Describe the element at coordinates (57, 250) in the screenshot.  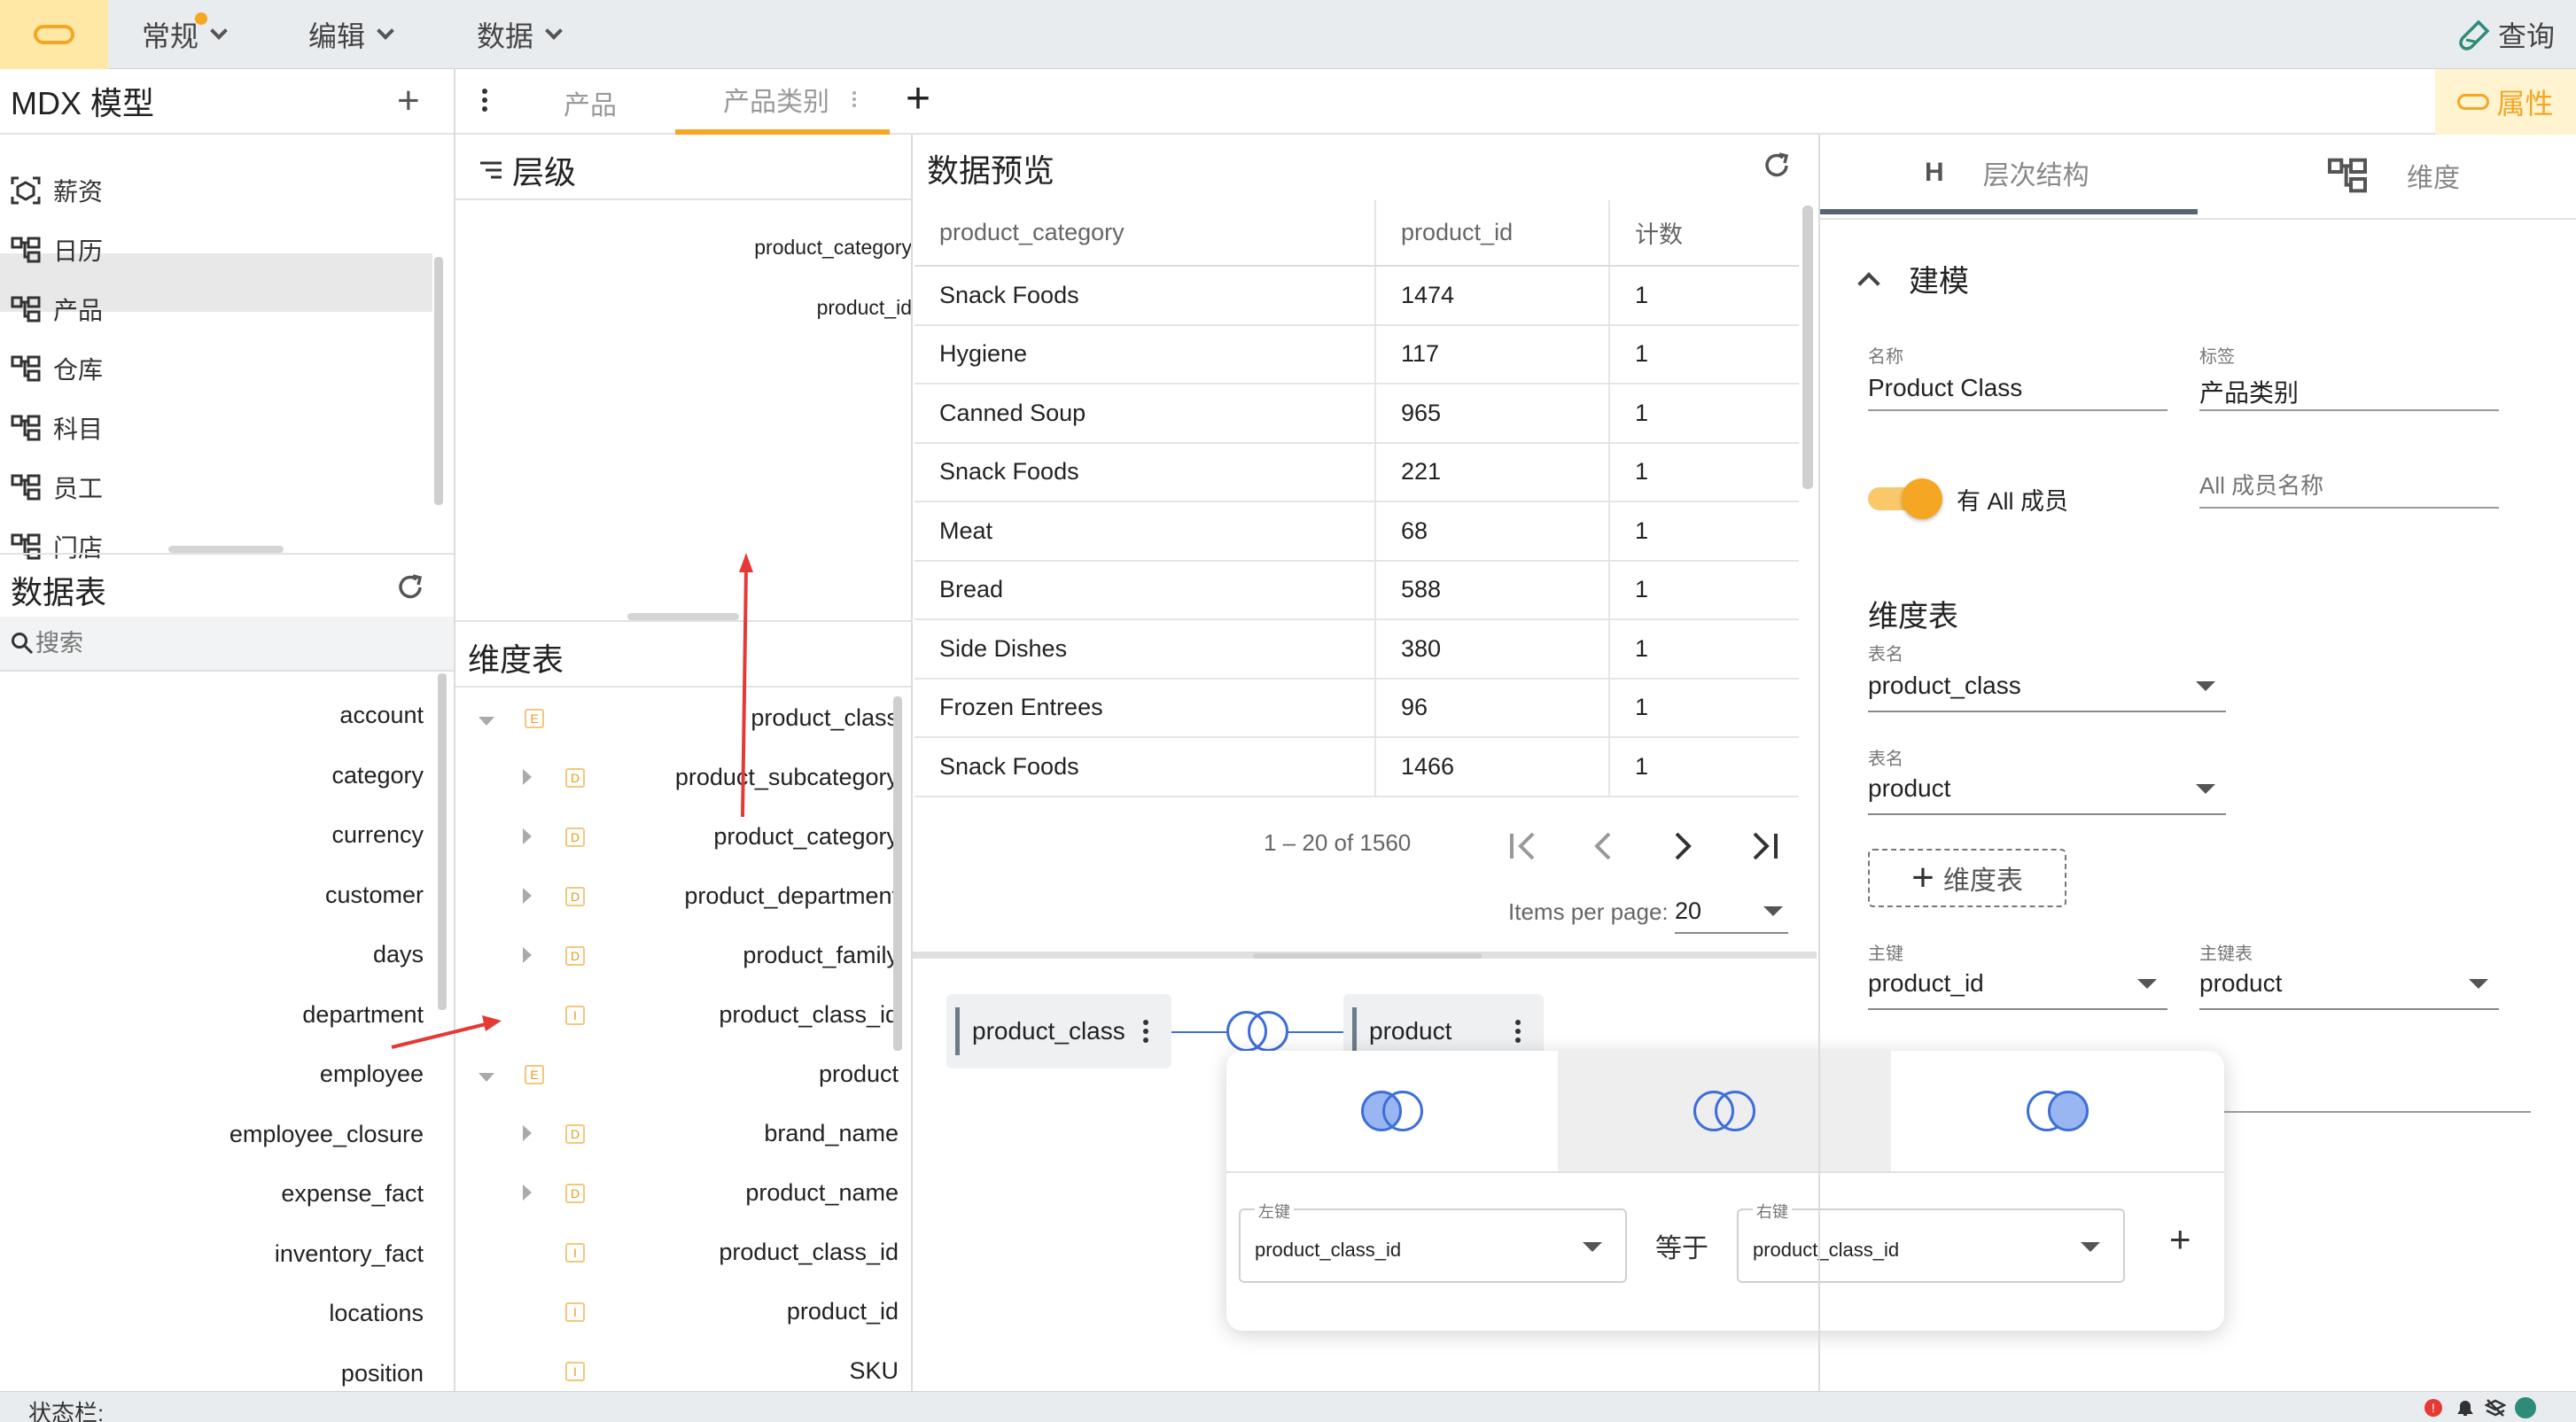
I see `model-item-calendar: 日历` at that location.